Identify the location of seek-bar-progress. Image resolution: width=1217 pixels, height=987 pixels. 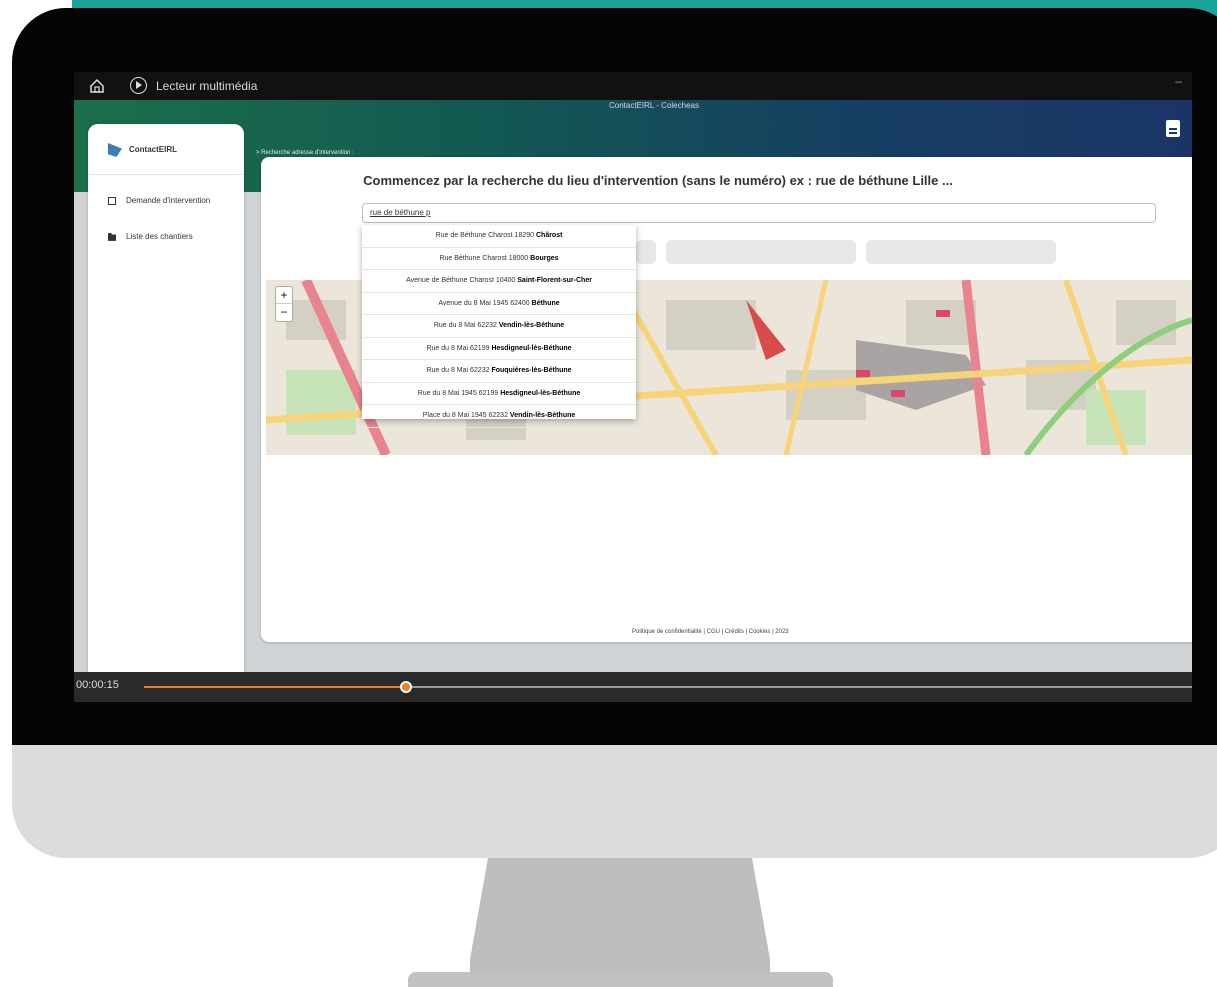
(275, 687).